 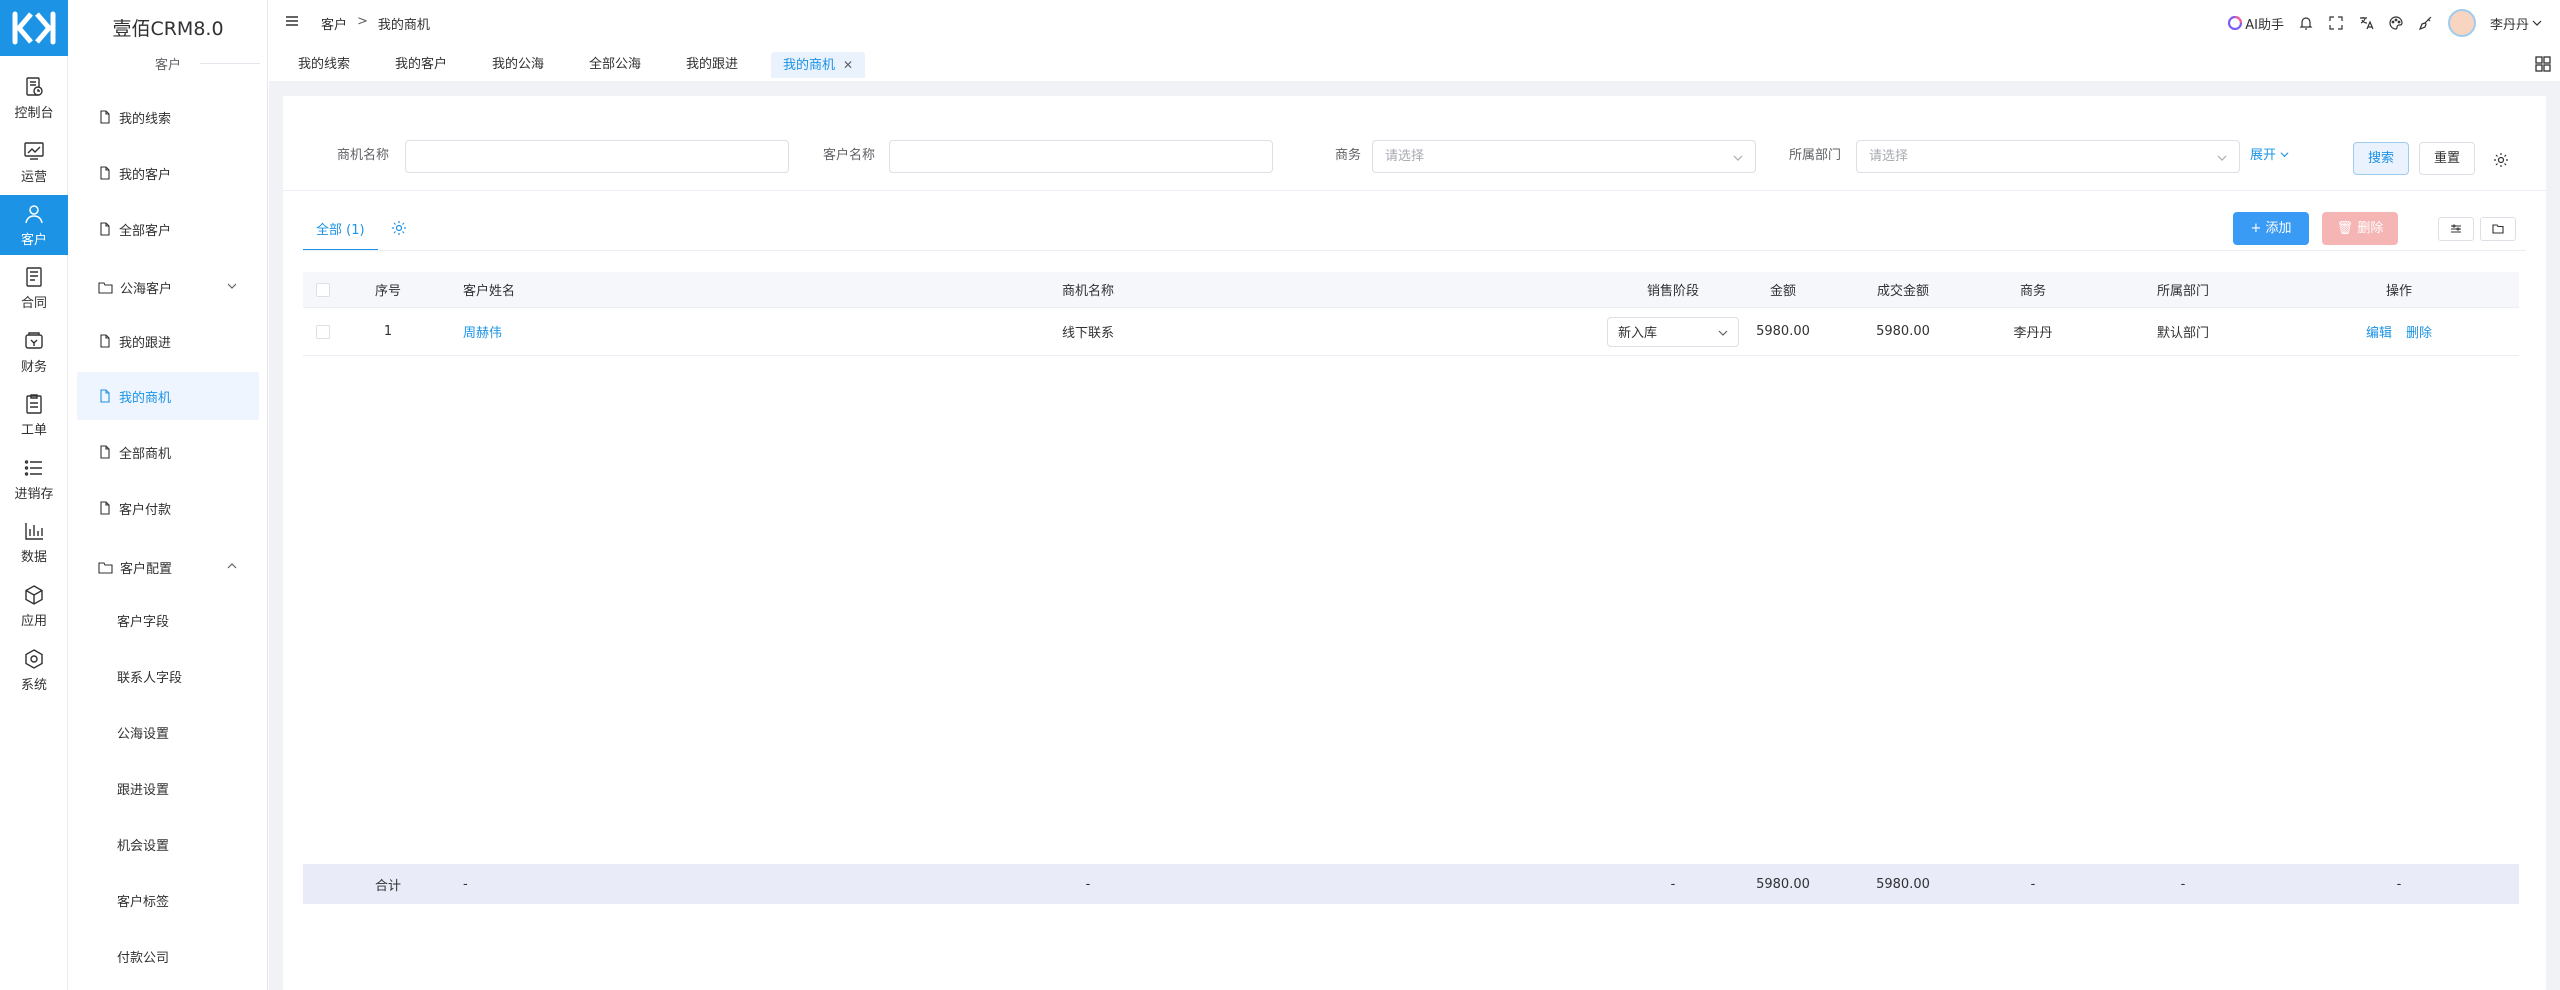 I want to click on column-settings-button, so click(x=2456, y=229).